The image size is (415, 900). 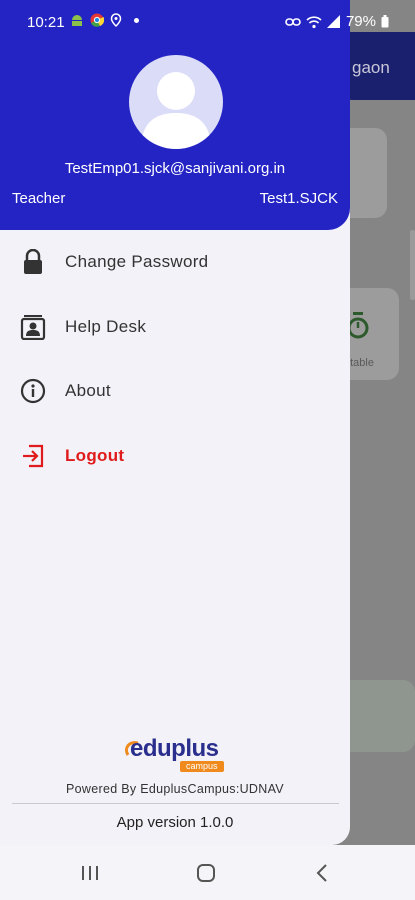 I want to click on recent-apps-icon, so click(x=90, y=873).